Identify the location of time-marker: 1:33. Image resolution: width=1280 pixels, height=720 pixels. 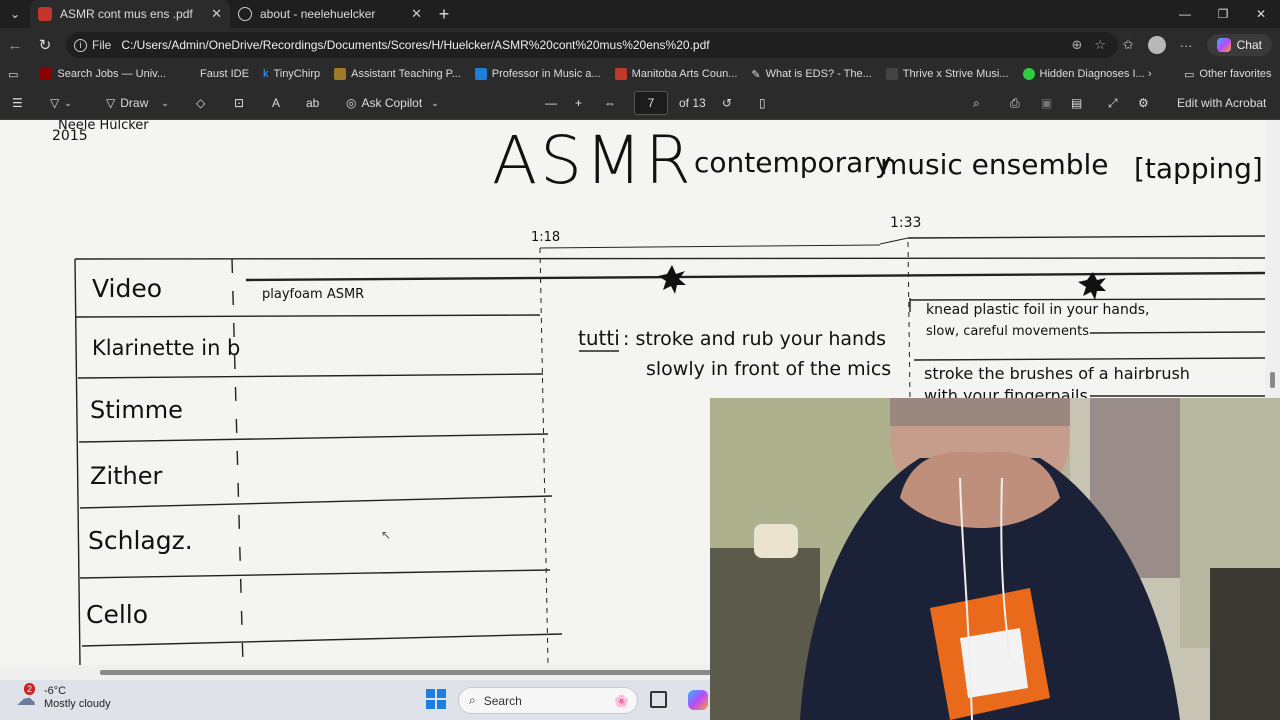
(906, 223).